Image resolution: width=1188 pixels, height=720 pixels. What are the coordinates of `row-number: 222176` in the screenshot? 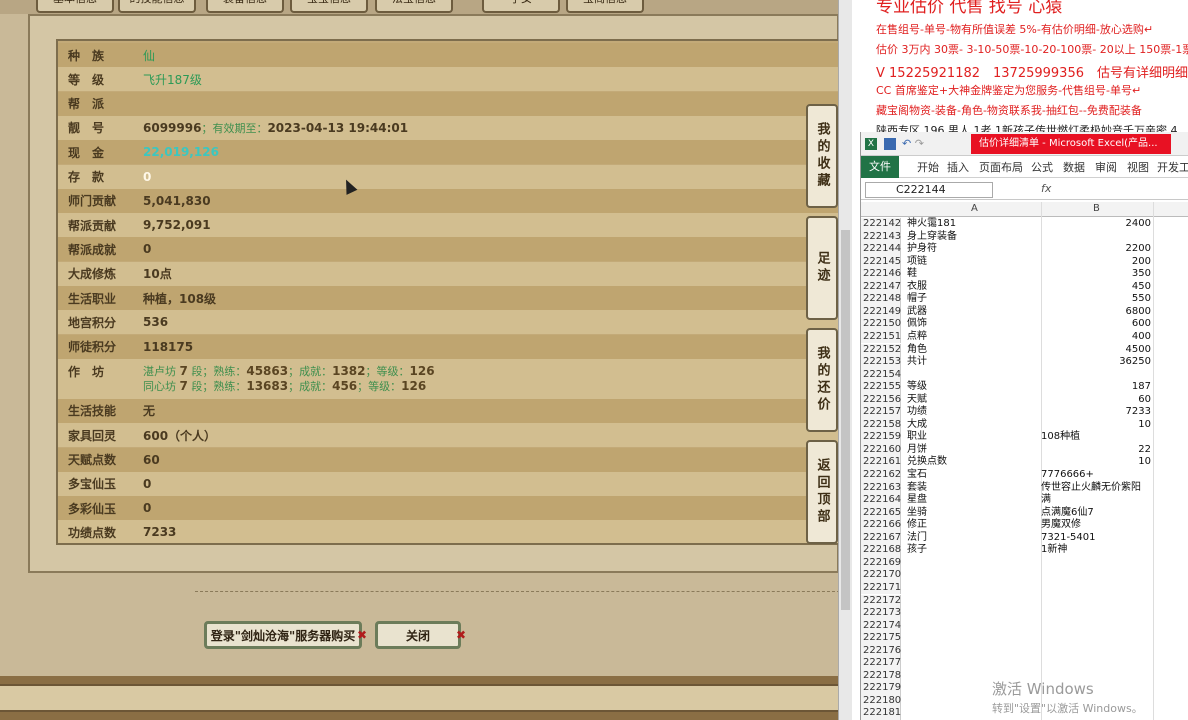 It's located at (881, 651).